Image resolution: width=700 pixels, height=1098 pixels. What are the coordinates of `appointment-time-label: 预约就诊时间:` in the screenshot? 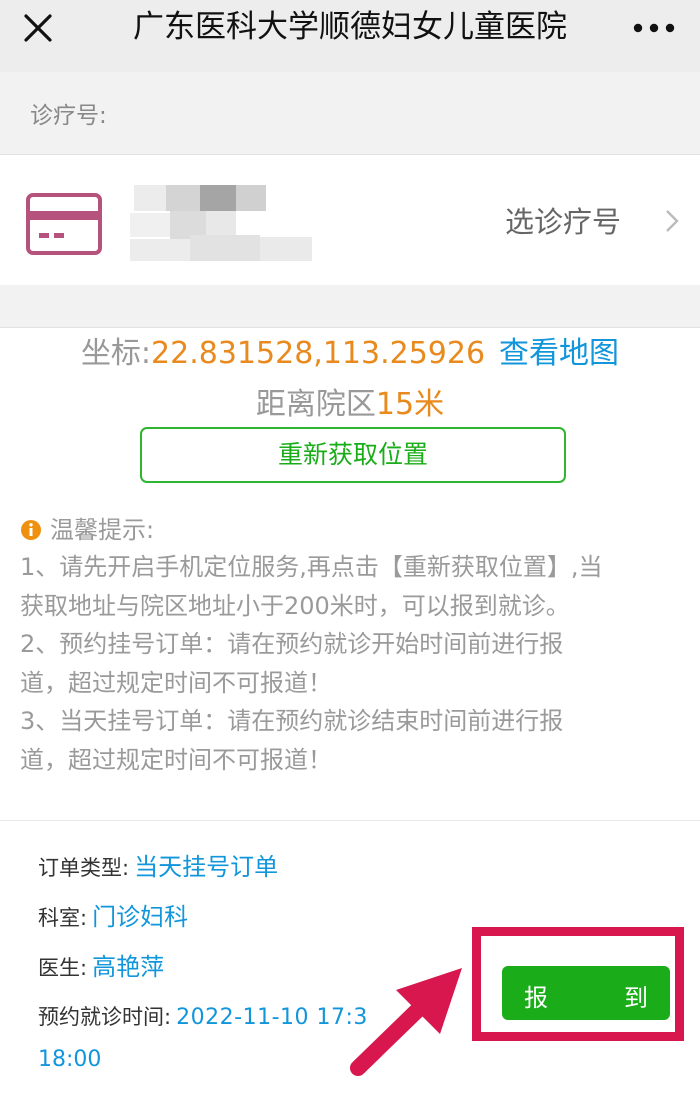 It's located at (105, 1017).